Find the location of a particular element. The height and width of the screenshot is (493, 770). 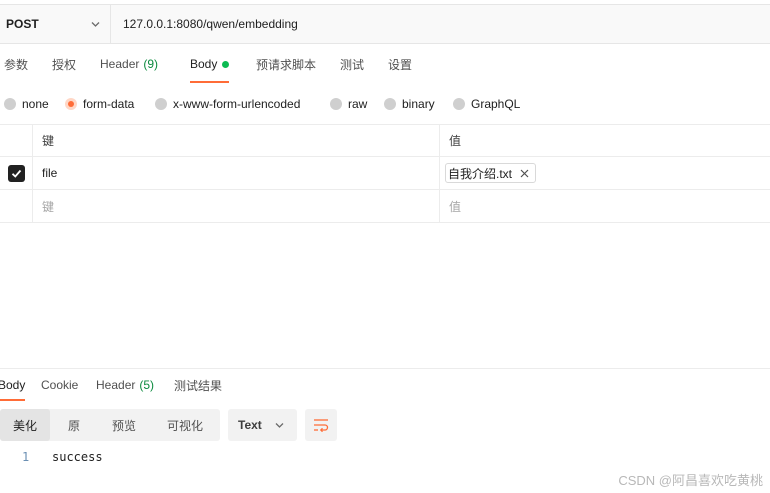

radio-form-data: form-data is located at coordinates (99, 104).